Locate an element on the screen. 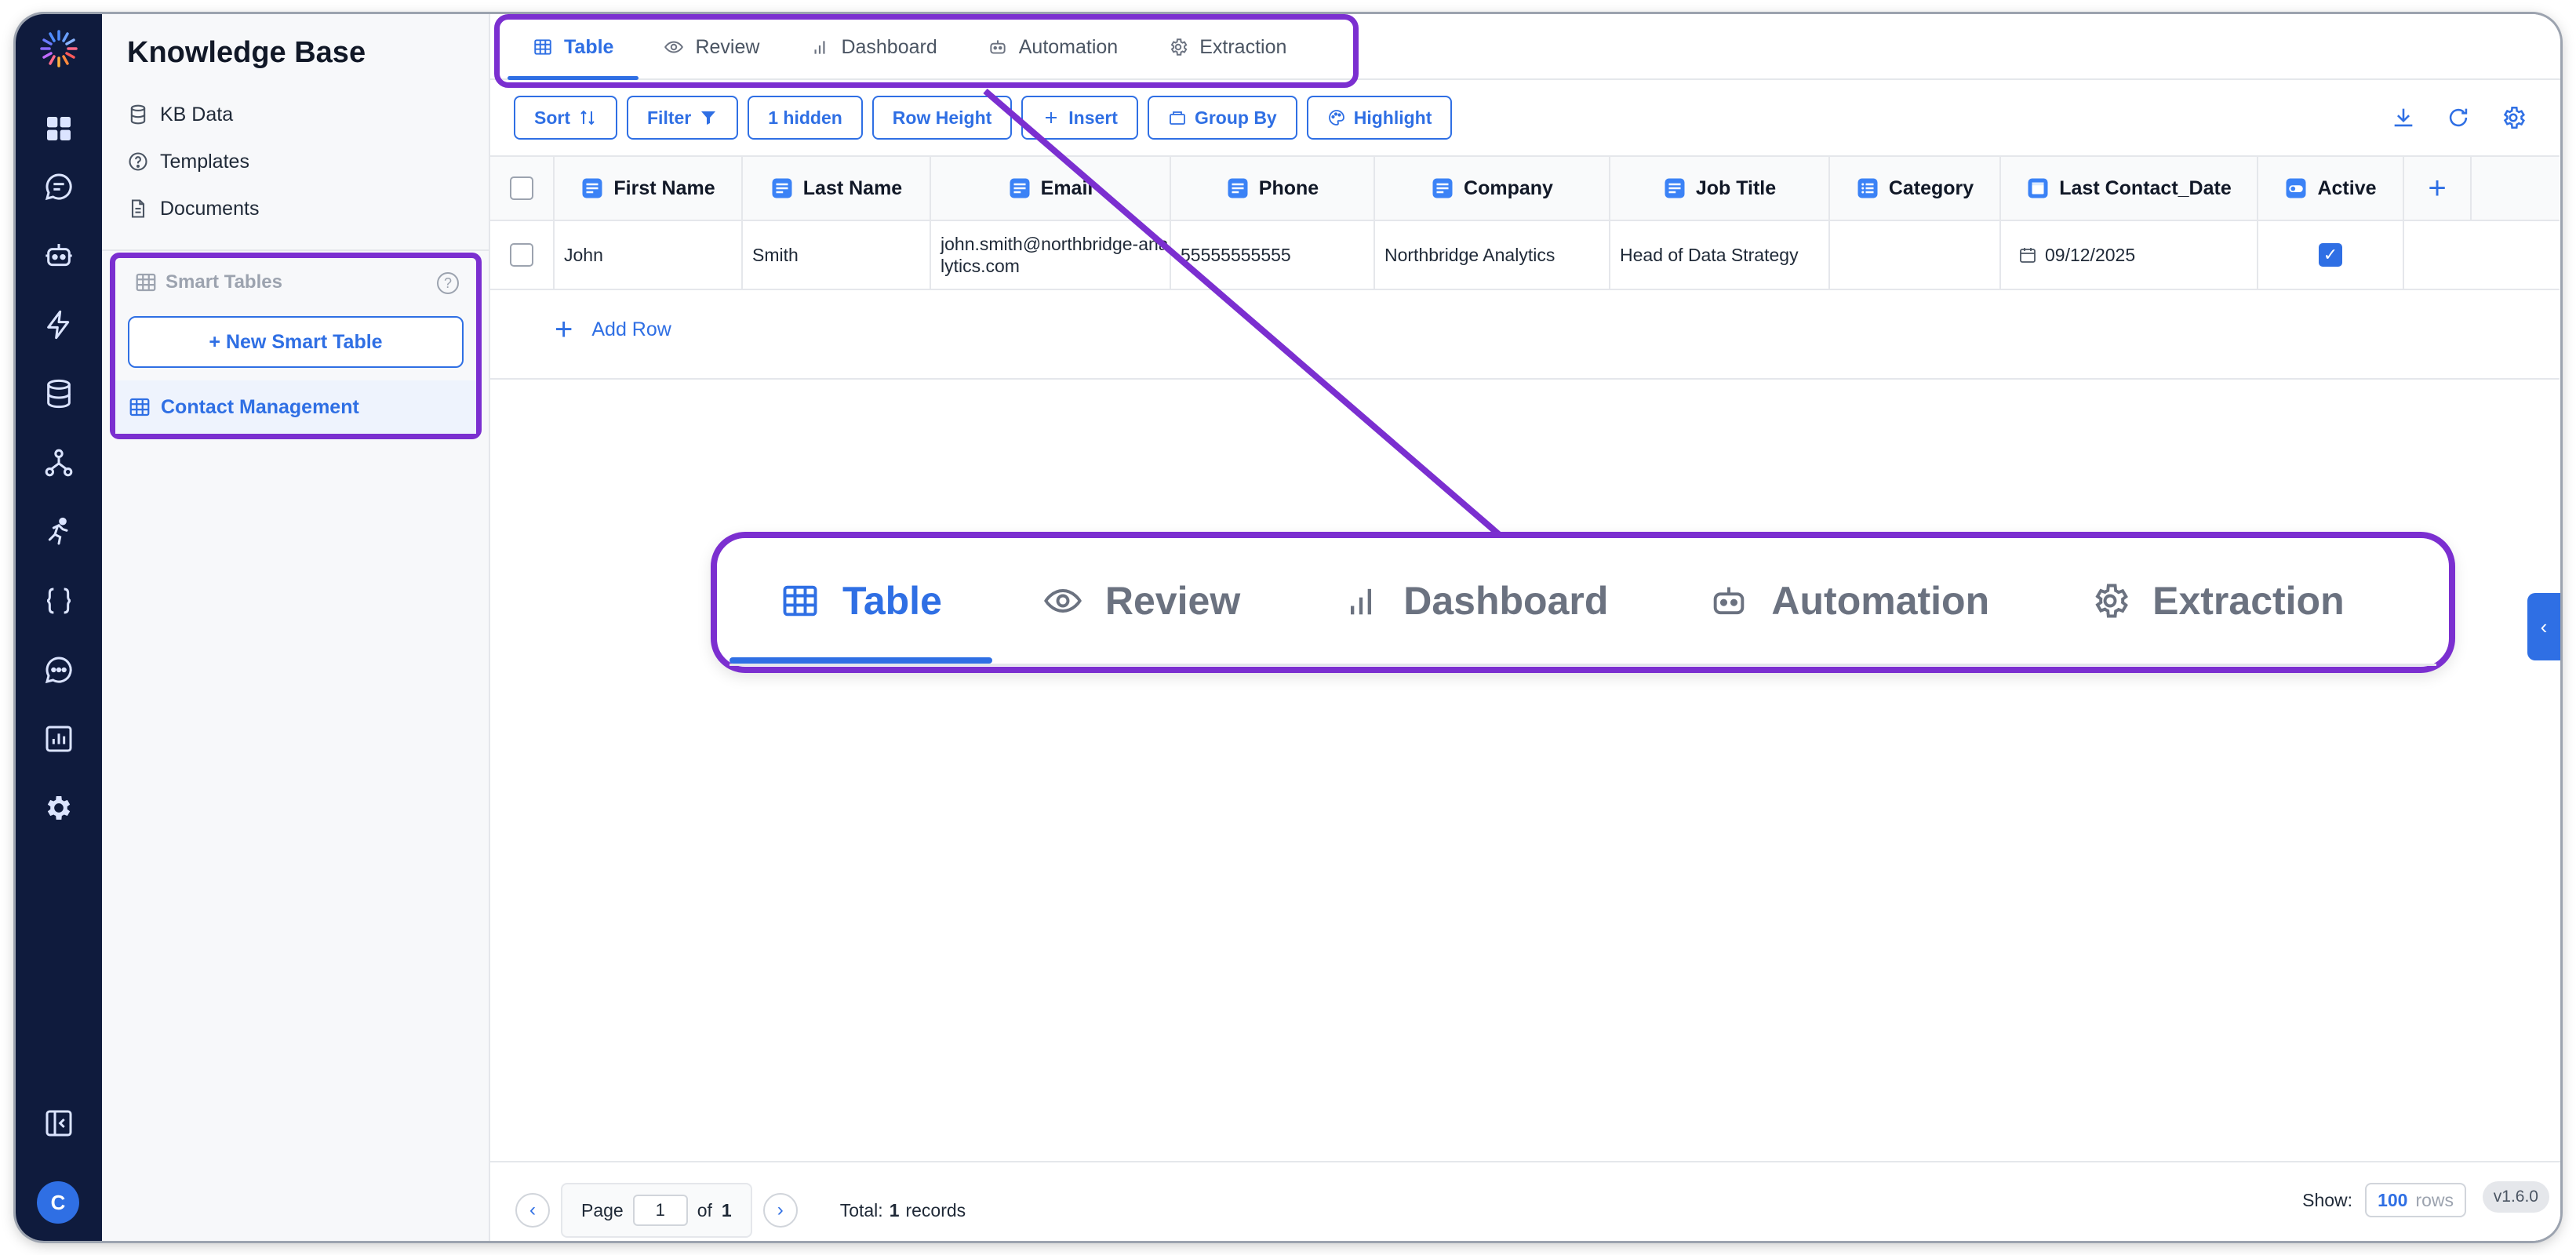 The height and width of the screenshot is (1255, 2576). tab-review: Review is located at coordinates (711, 47).